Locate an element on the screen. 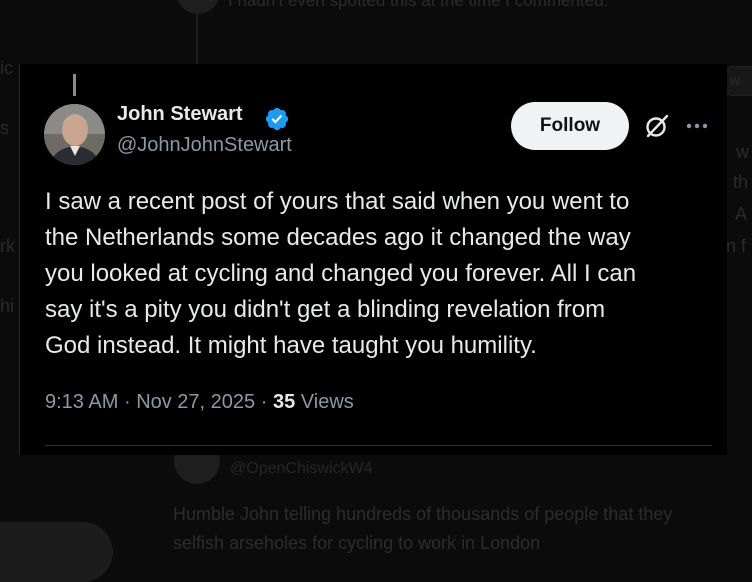  verified-badge-icon is located at coordinates (277, 119).